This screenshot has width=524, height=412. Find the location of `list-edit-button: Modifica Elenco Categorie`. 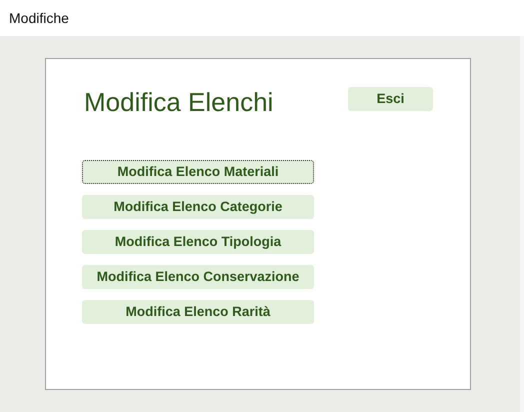

list-edit-button: Modifica Elenco Categorie is located at coordinates (198, 207).